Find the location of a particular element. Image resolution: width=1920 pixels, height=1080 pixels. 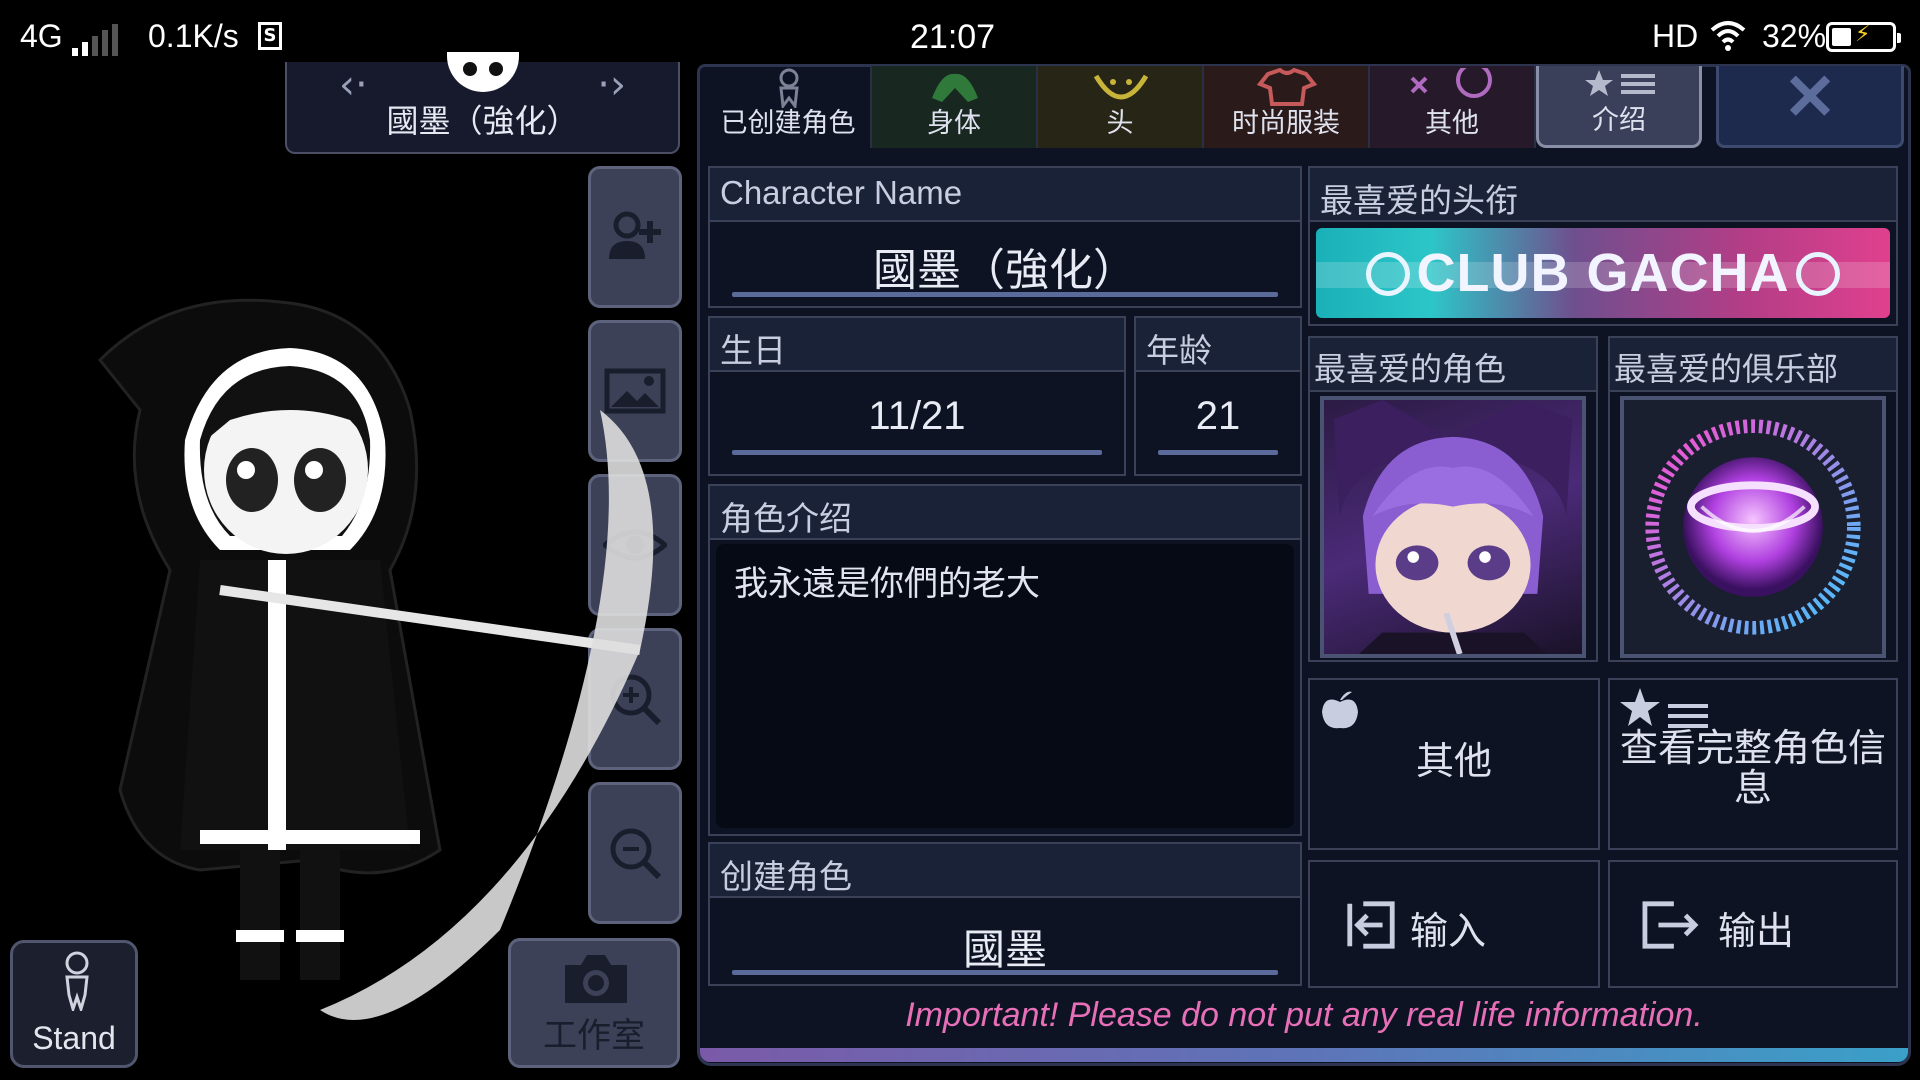

close-button: ✕ is located at coordinates (1810, 106).